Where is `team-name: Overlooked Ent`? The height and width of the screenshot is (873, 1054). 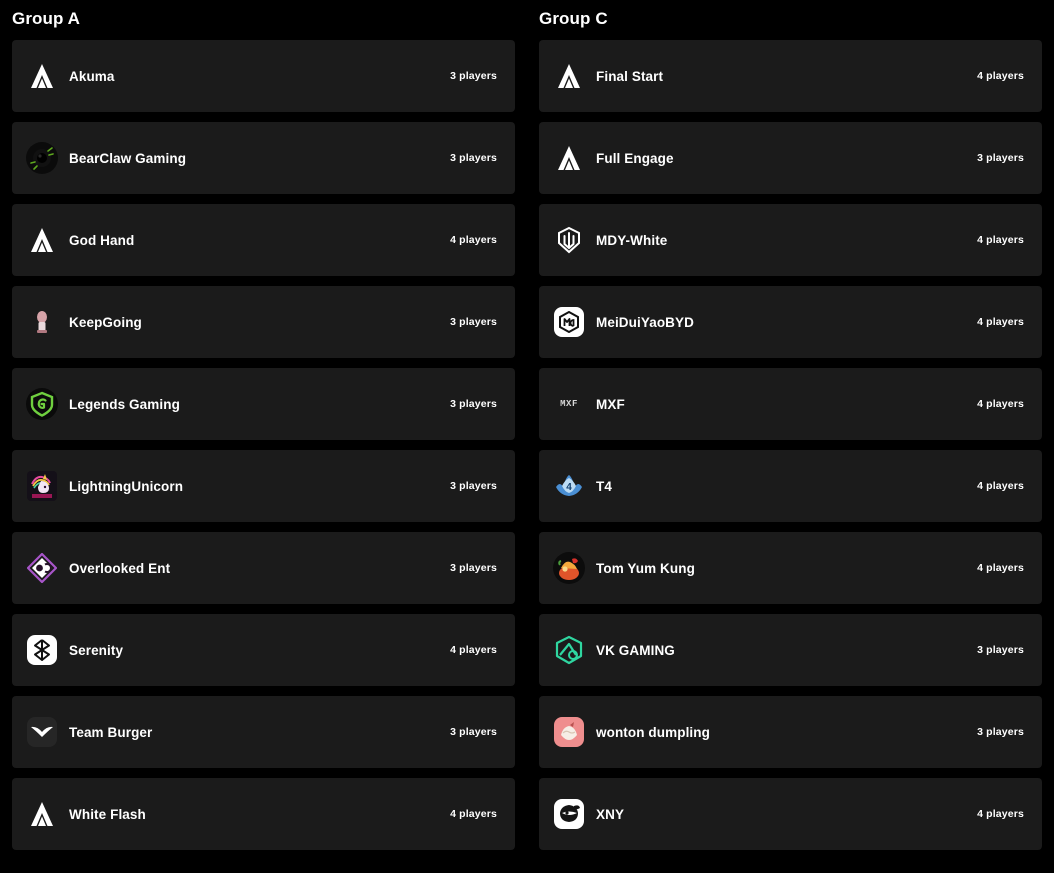
team-name: Overlooked Ent is located at coordinates (120, 568).